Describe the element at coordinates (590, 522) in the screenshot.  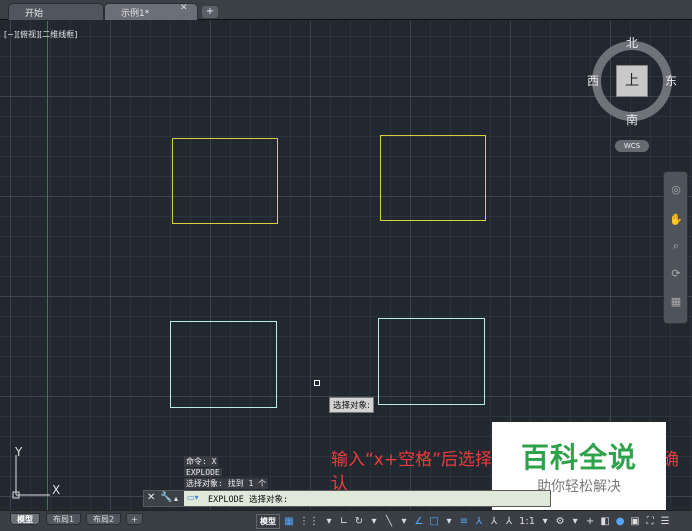
I see `plus-icon: +` at that location.